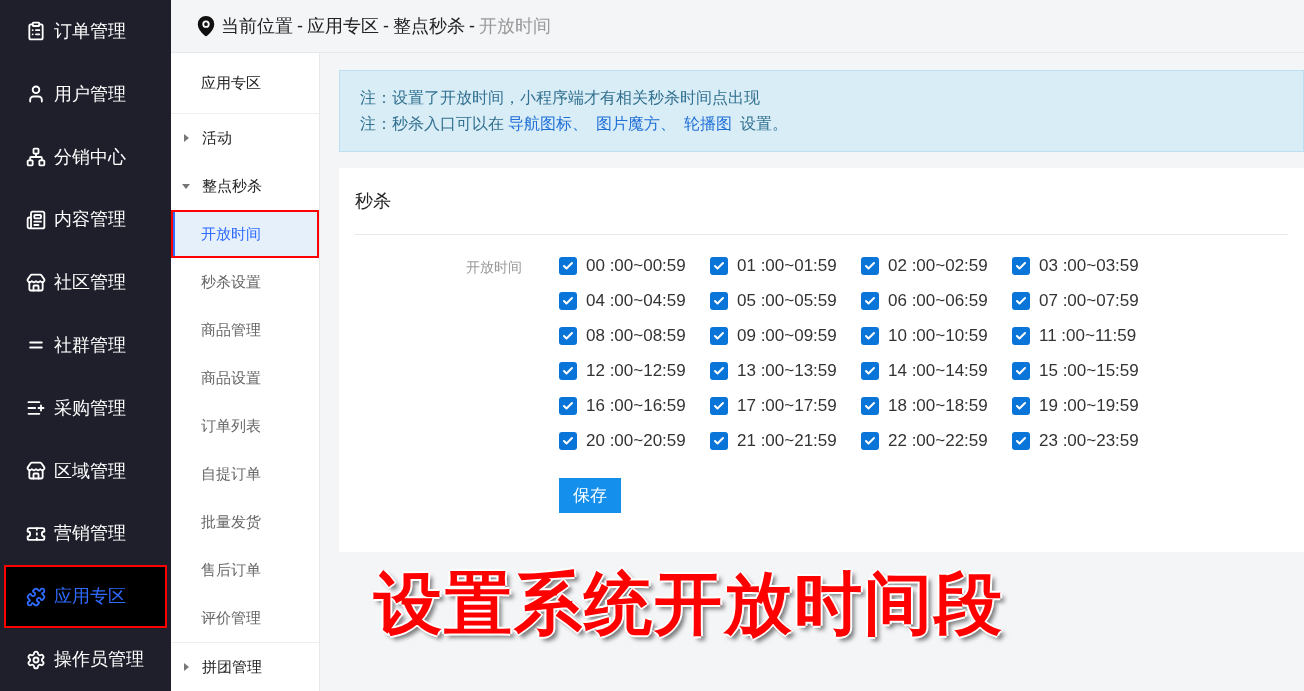 The height and width of the screenshot is (691, 1304). What do you see at coordinates (257, 26) in the screenshot?
I see `breadcrumb-item: 当前位置` at bounding box center [257, 26].